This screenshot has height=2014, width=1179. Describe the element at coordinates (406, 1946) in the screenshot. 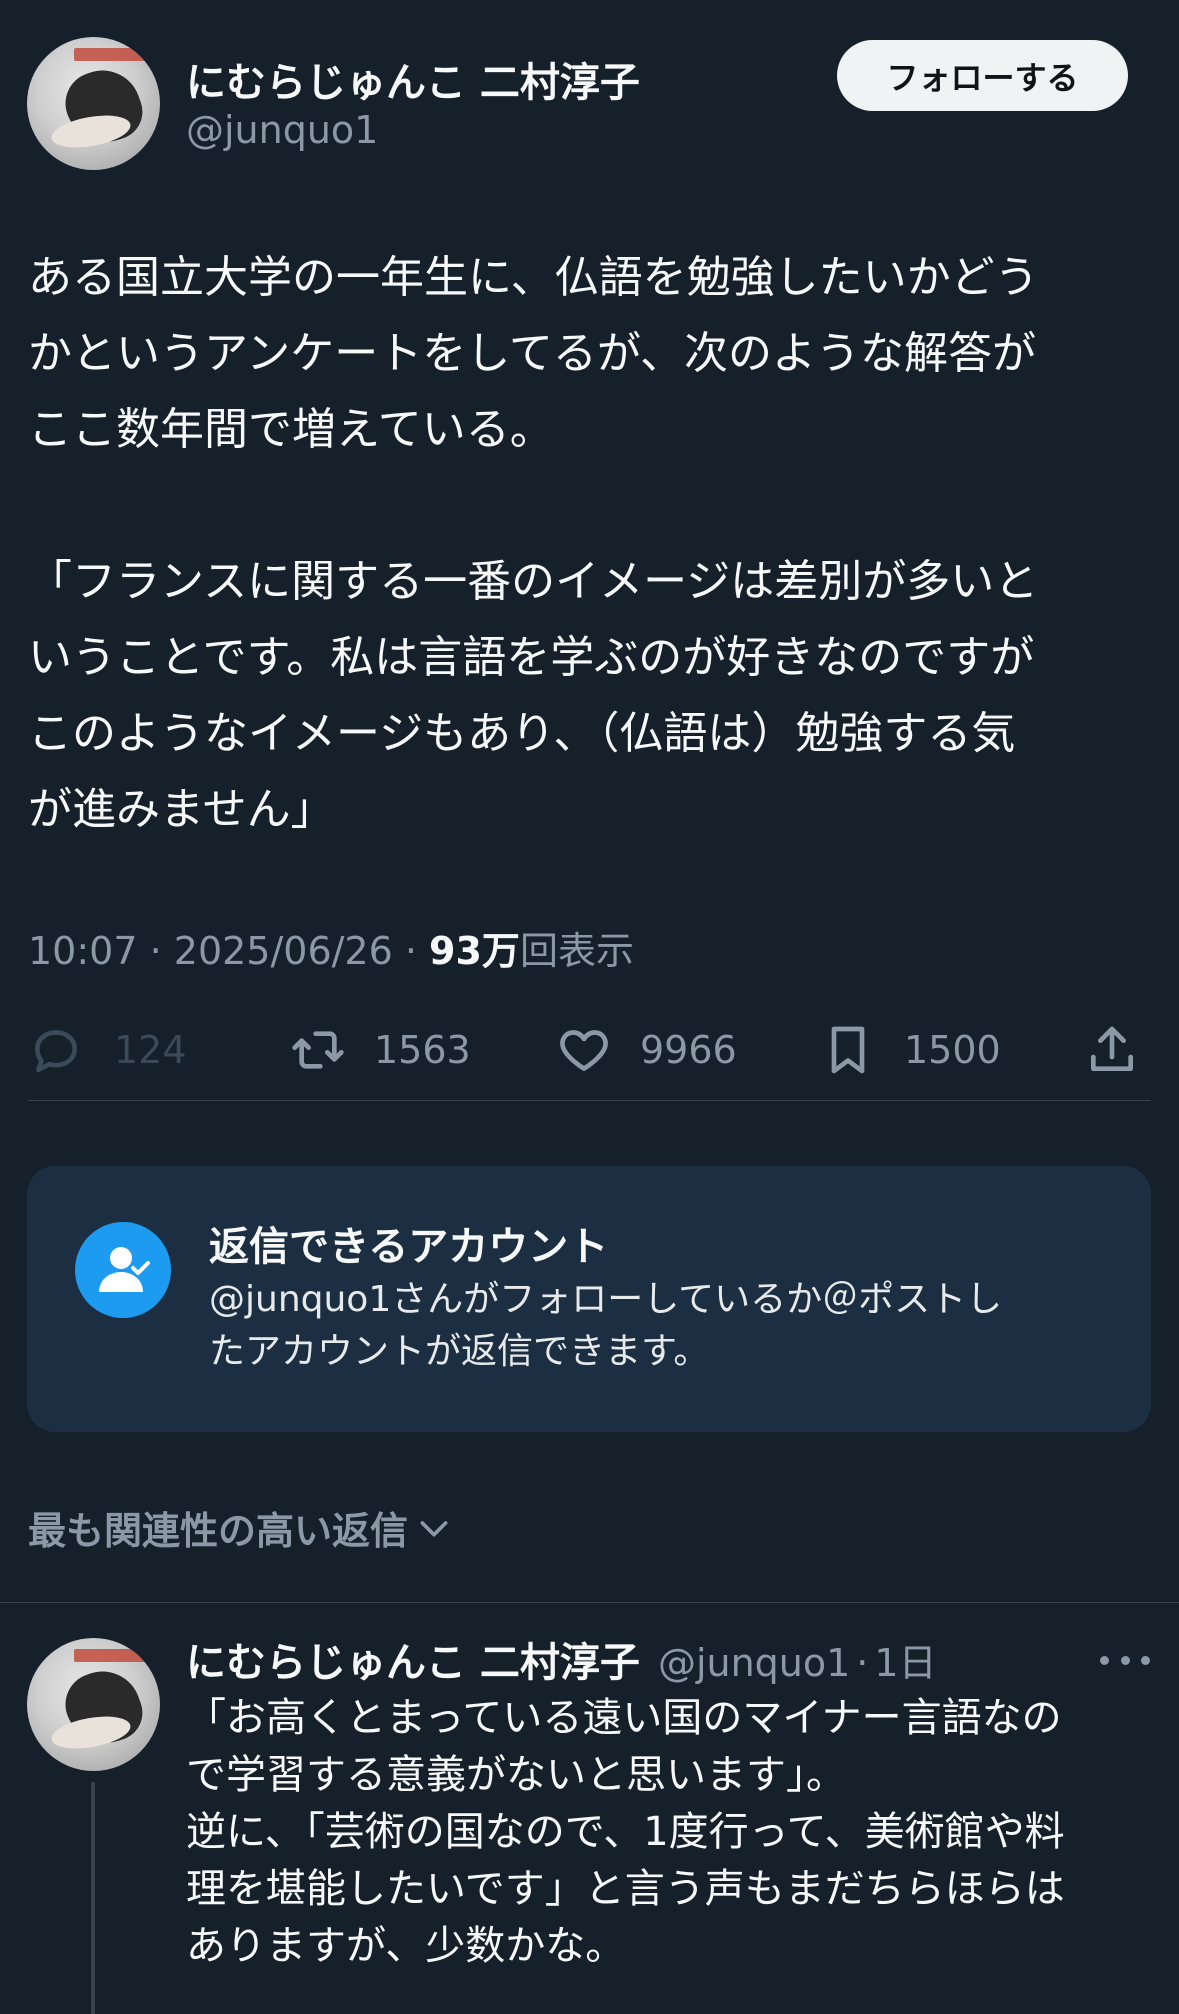

I see `reply-line: ありますが、少数かな。` at that location.